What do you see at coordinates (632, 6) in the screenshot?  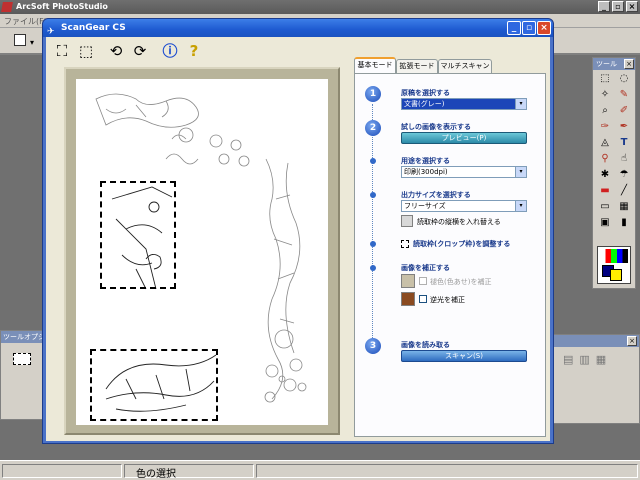 I see `app-close-button: ×` at bounding box center [632, 6].